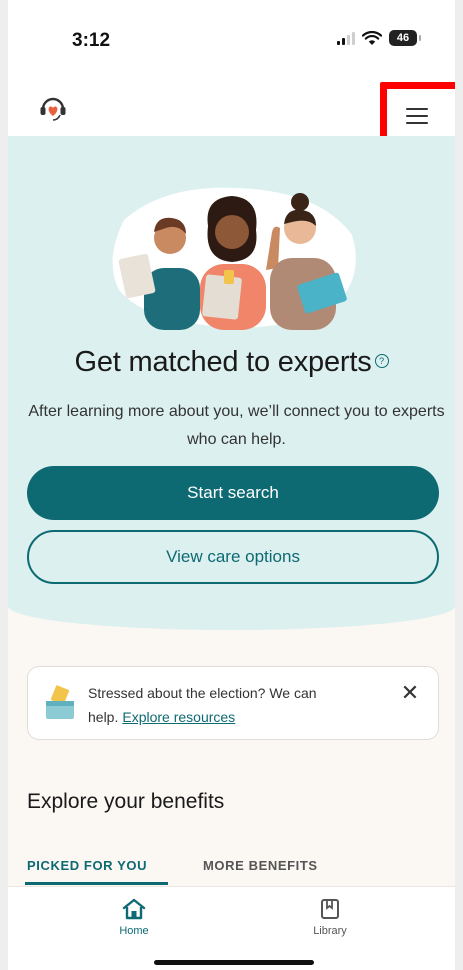 The width and height of the screenshot is (463, 970). I want to click on nav-library-label: Library, so click(330, 931).